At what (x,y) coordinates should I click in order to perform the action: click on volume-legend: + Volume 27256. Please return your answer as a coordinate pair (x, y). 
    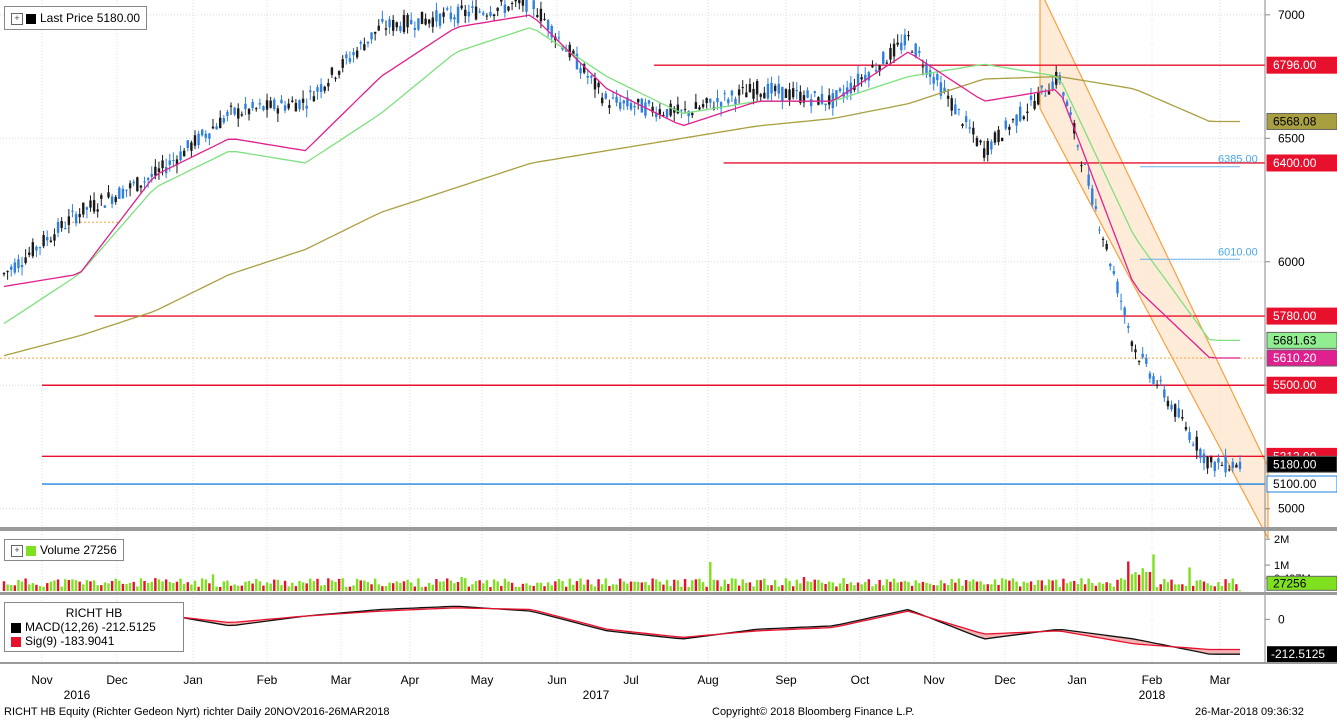
    Looking at the image, I should click on (64, 550).